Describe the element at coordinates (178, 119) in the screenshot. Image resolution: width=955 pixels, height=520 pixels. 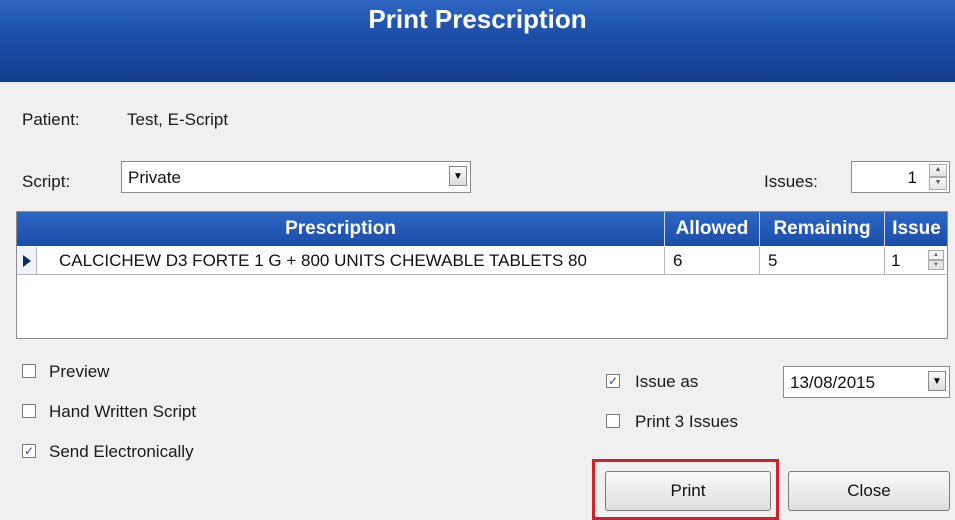
I see `patient-value: Test, E-Script` at that location.